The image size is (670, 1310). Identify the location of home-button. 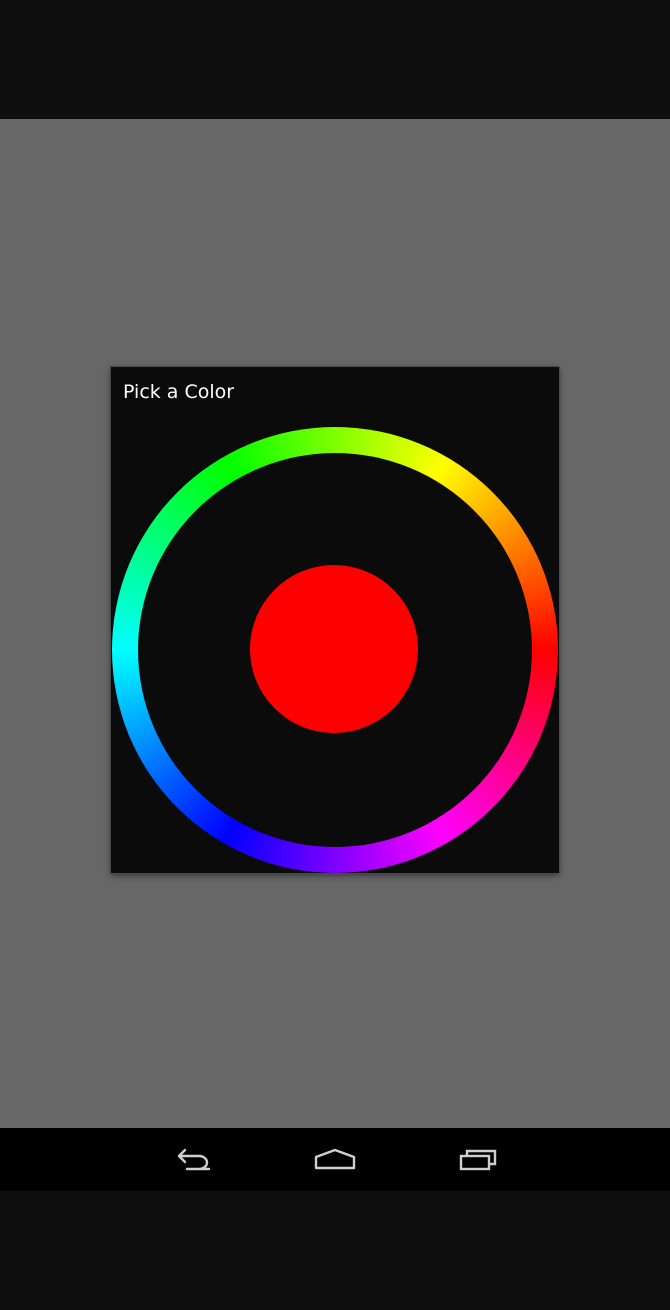
(335, 1159).